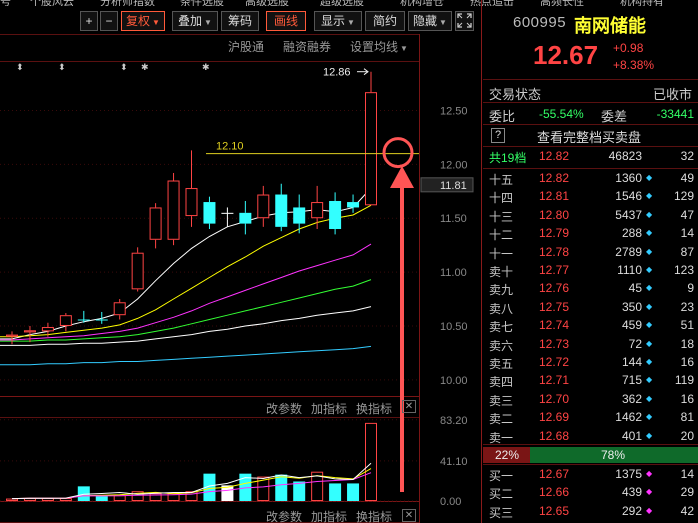 The width and height of the screenshot is (698, 523). What do you see at coordinates (625, 156) in the screenshot?
I see `total-volume: 46823` at bounding box center [625, 156].